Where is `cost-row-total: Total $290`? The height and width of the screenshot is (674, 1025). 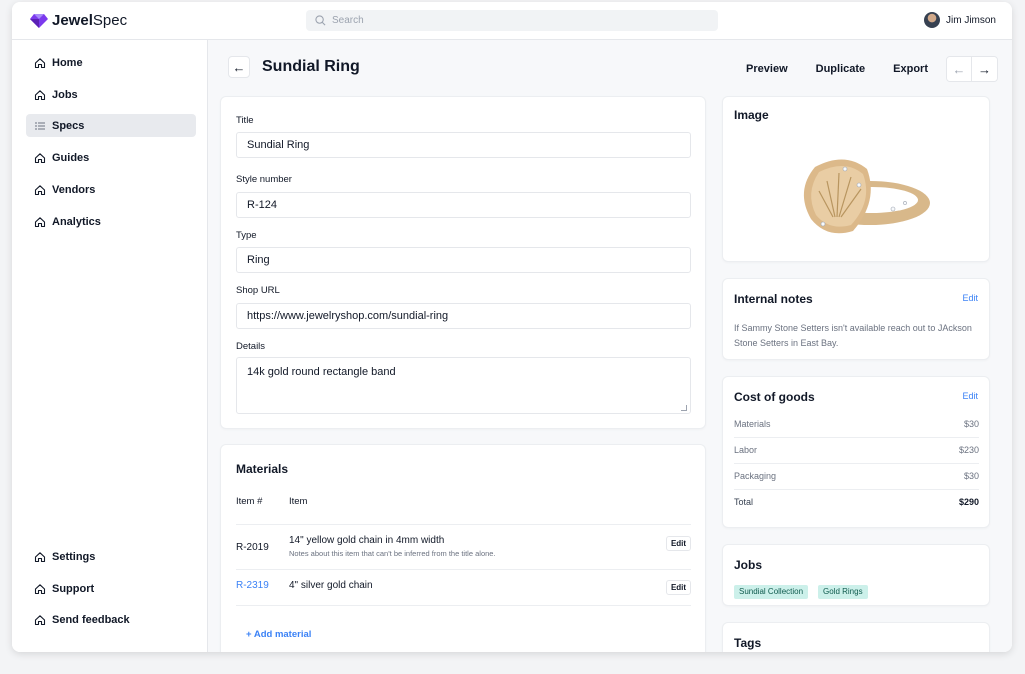
cost-row-total: Total $290 is located at coordinates (856, 503).